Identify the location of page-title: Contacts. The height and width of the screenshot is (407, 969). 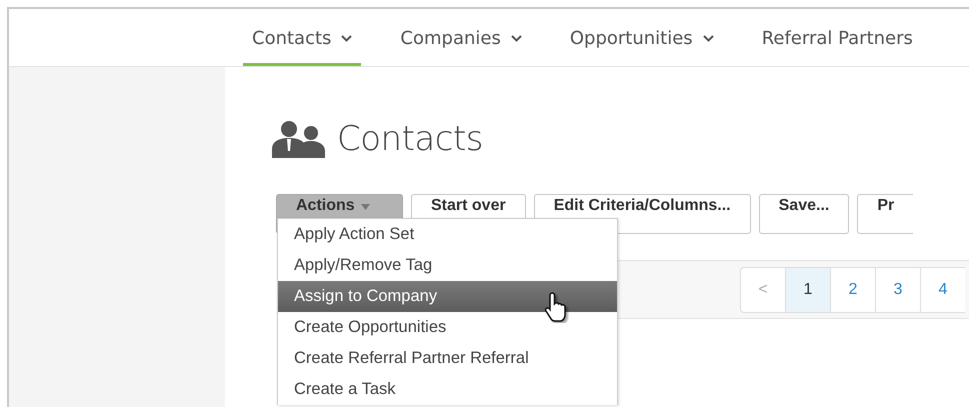
(410, 139).